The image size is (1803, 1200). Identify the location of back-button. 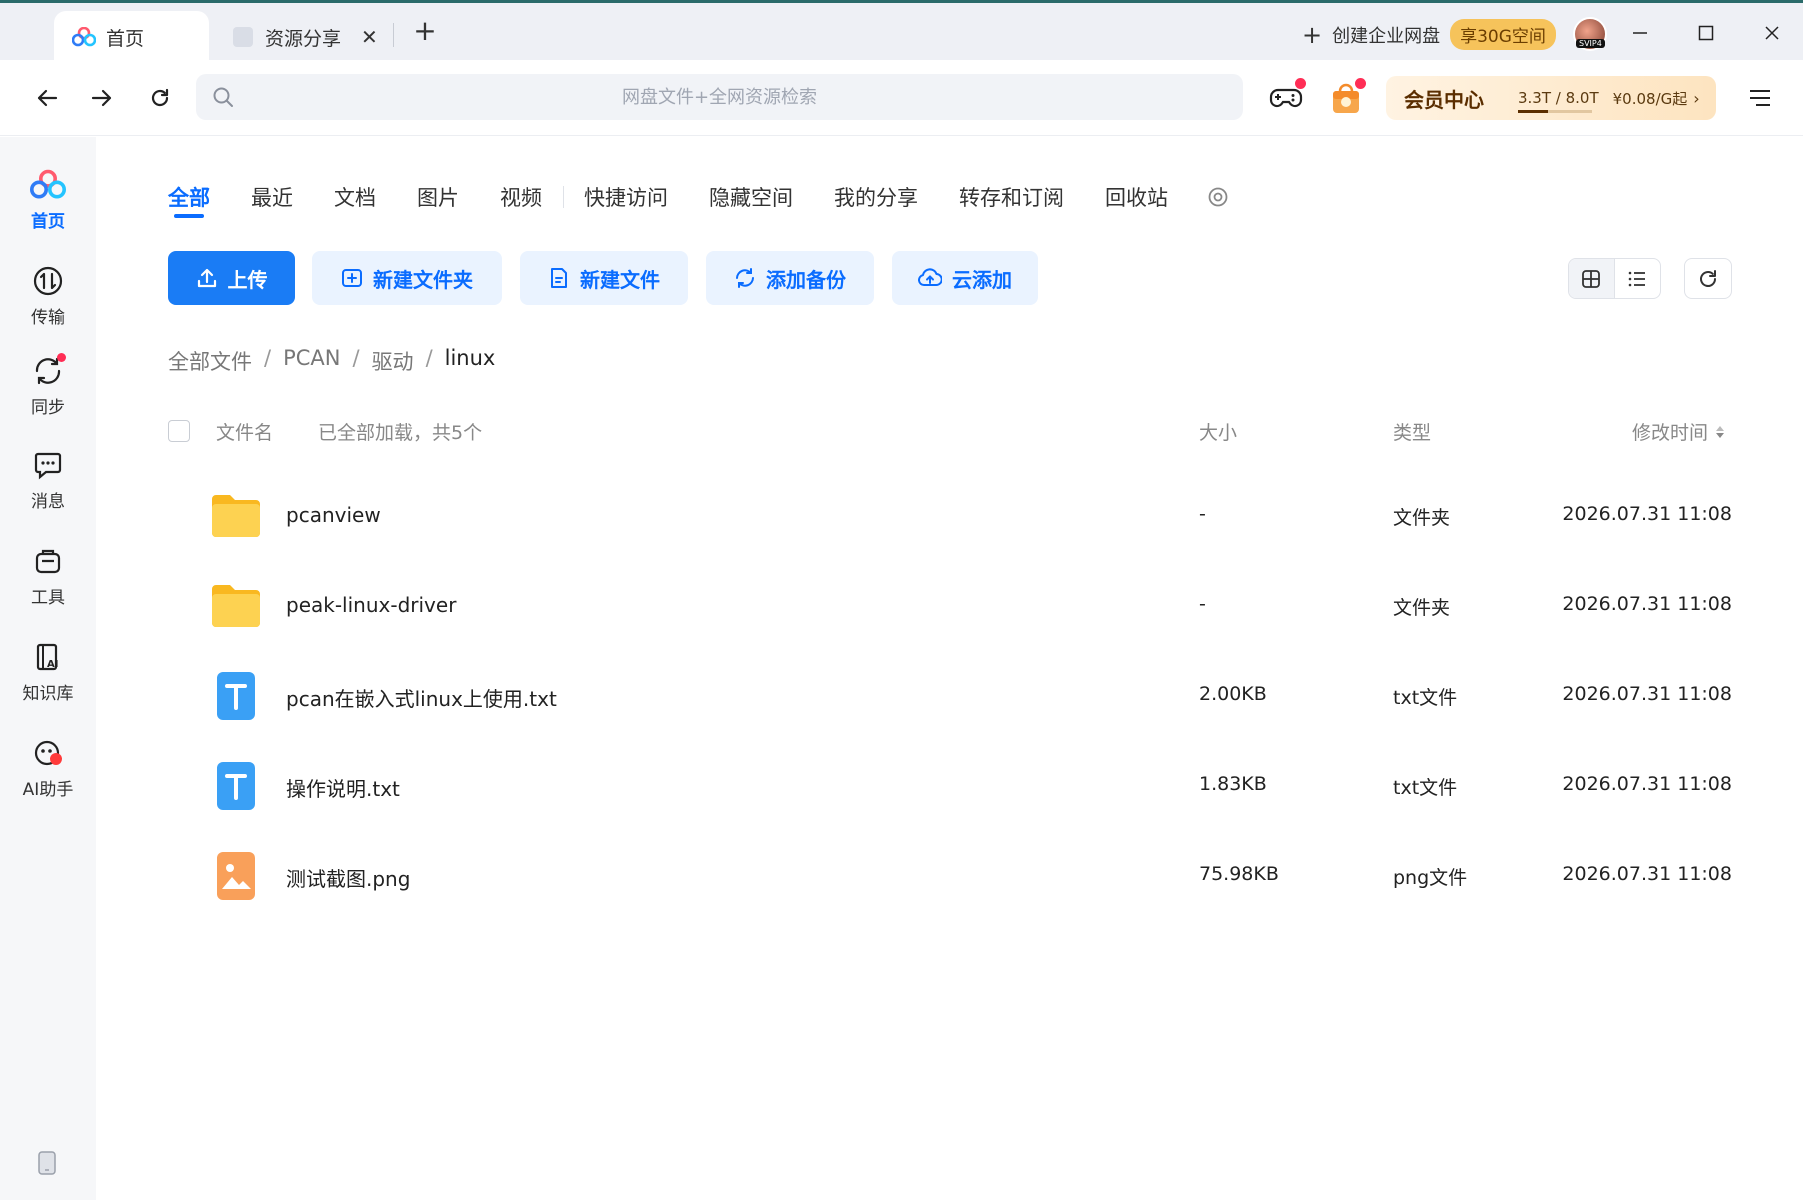
(47, 98).